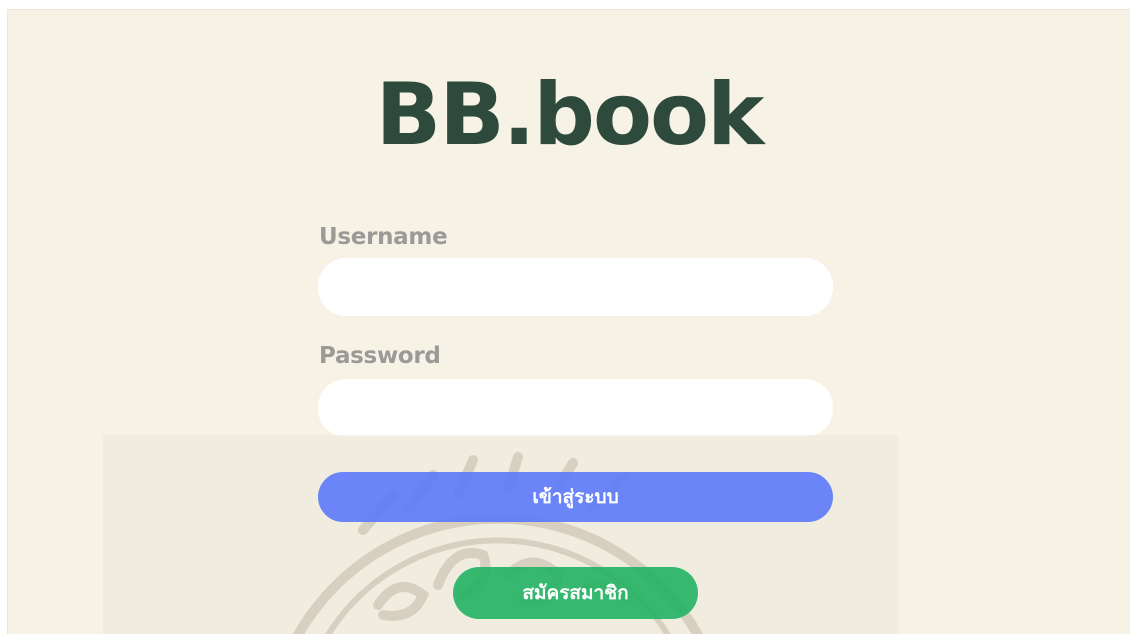 The image size is (1130, 634). What do you see at coordinates (575, 497) in the screenshot?
I see `login-button: เข้าสู่ระบบ` at bounding box center [575, 497].